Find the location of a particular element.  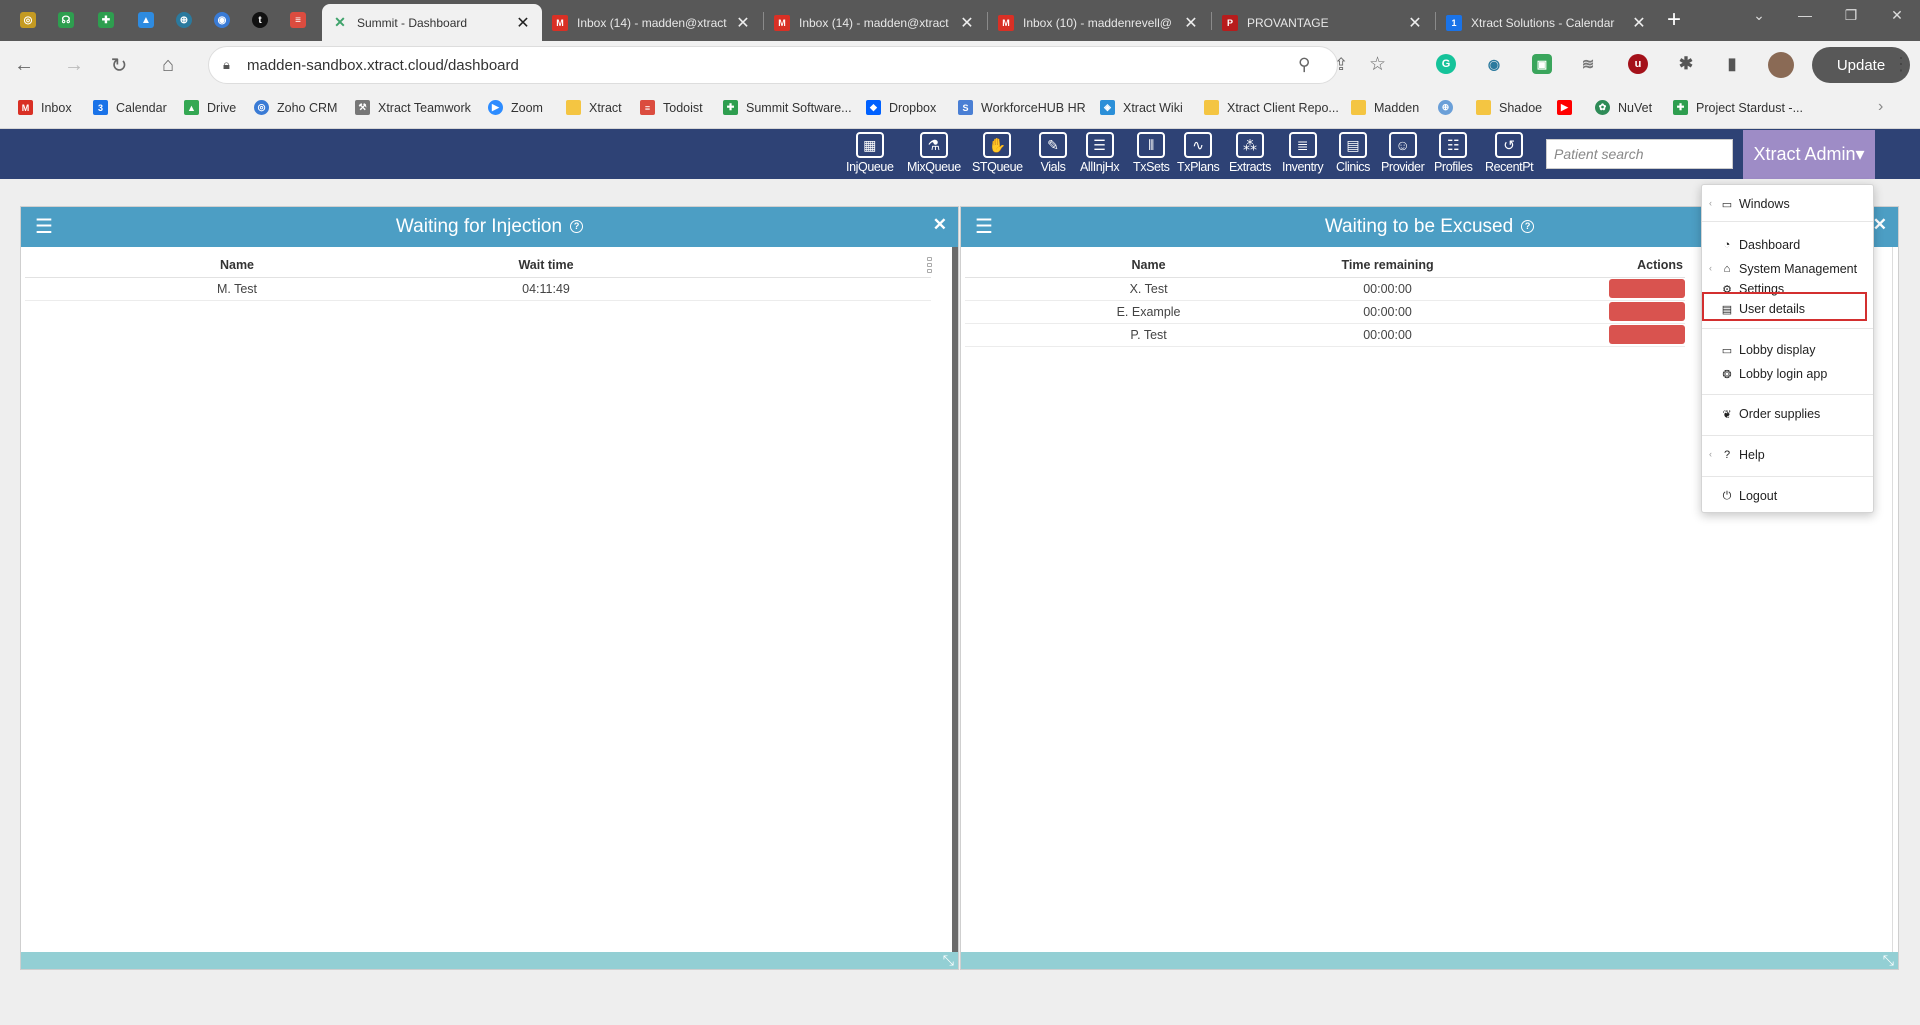

menu-item-logout: ⏻ Logout is located at coordinates (1787, 496).